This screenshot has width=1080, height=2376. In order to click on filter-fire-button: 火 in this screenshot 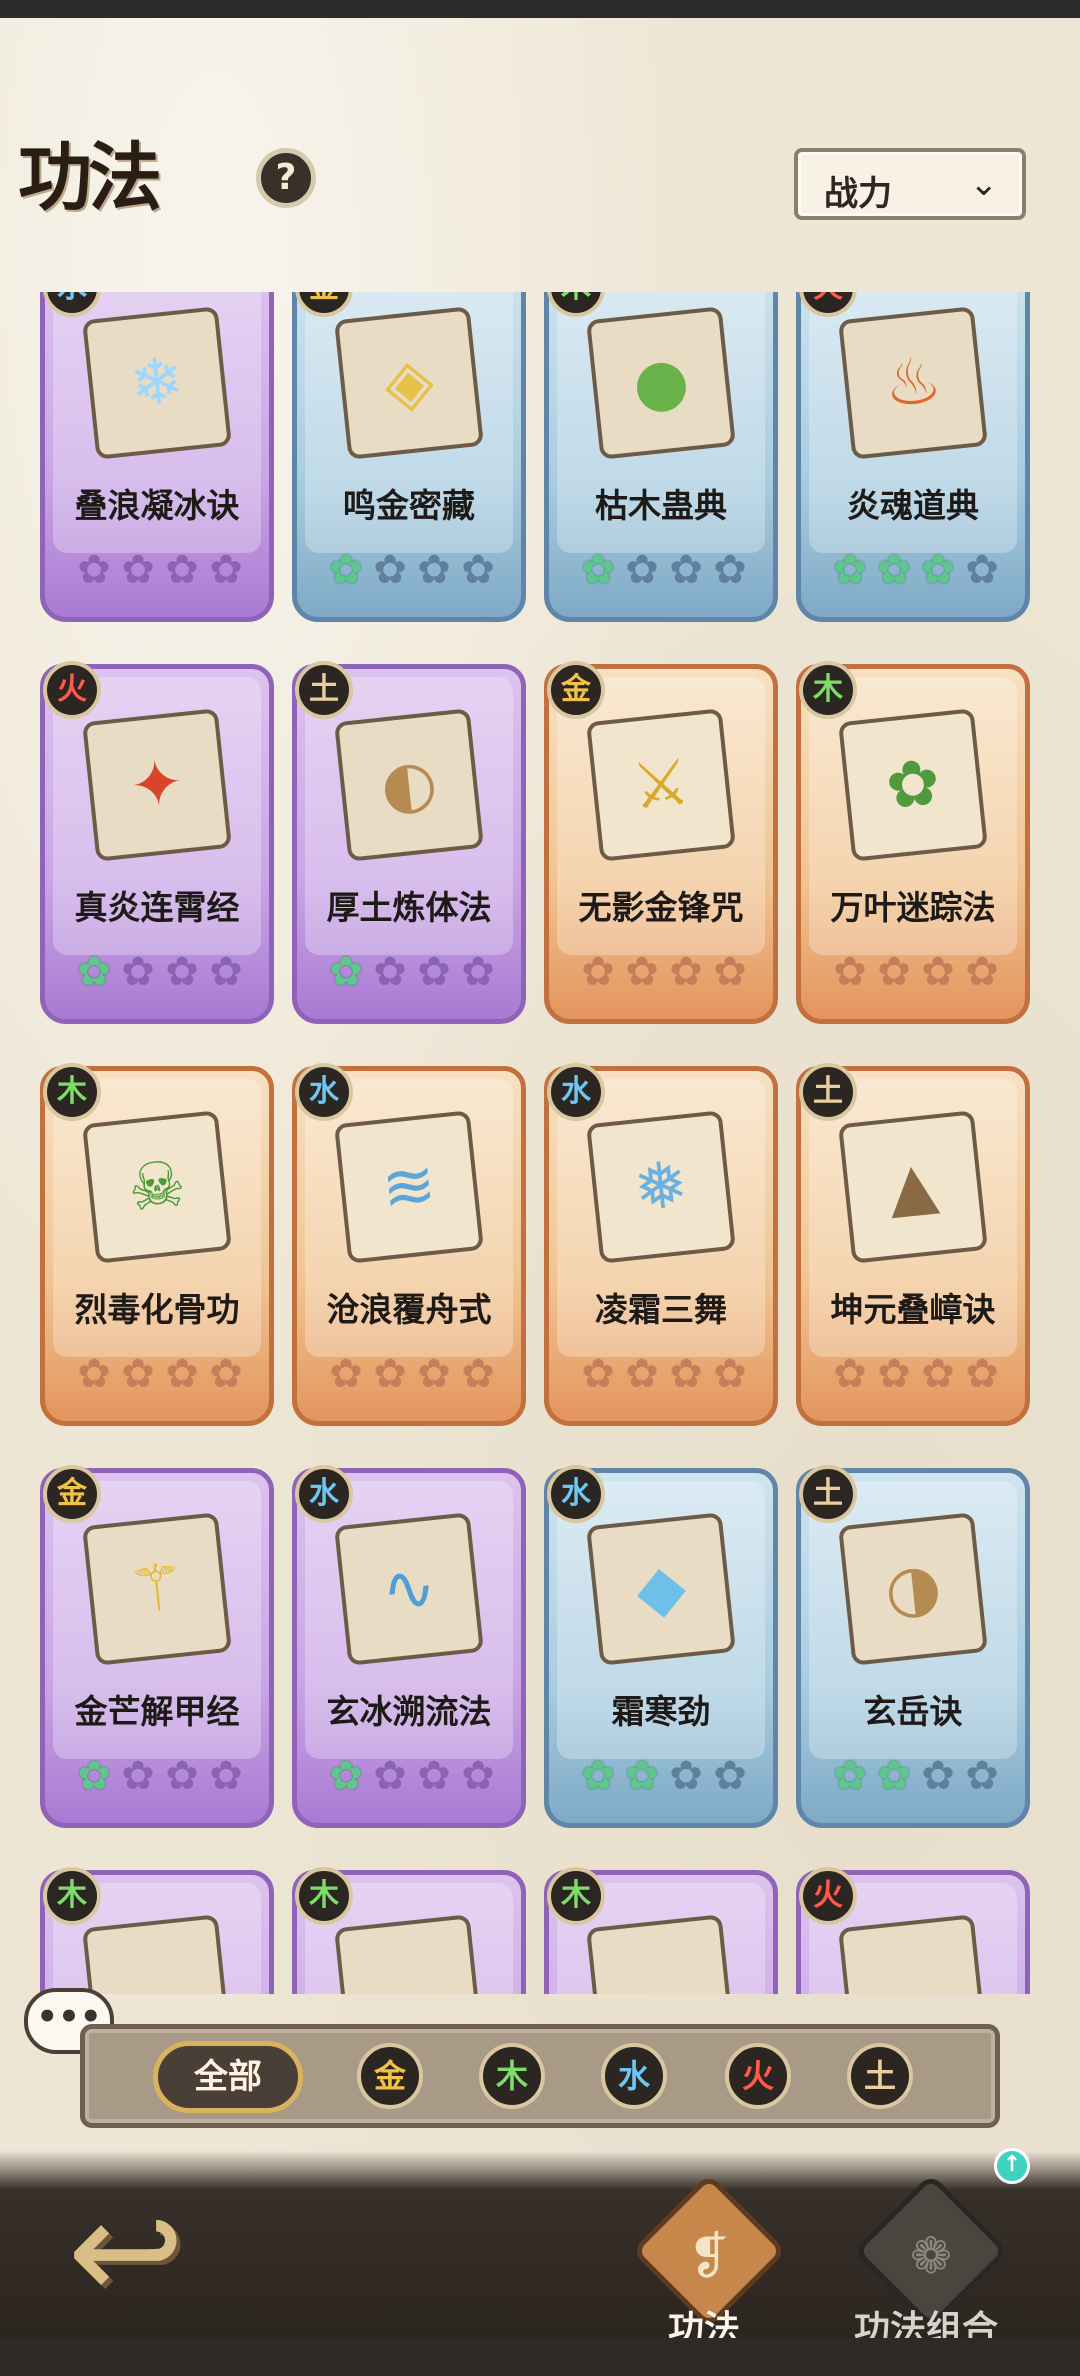, I will do `click(758, 2076)`.